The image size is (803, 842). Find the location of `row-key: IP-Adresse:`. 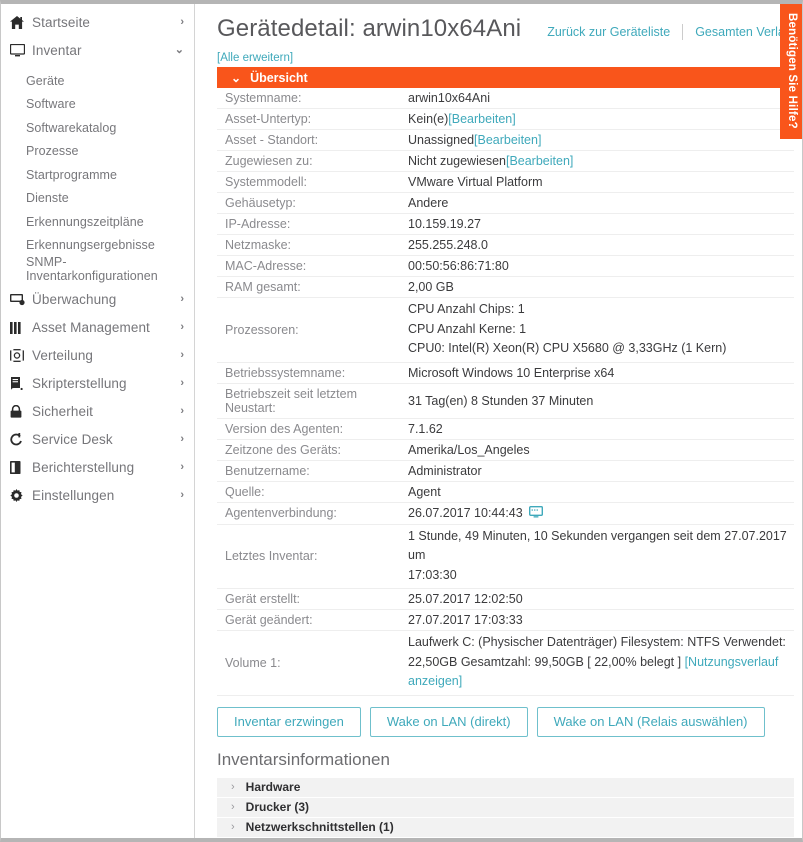

row-key: IP-Adresse: is located at coordinates (258, 224).